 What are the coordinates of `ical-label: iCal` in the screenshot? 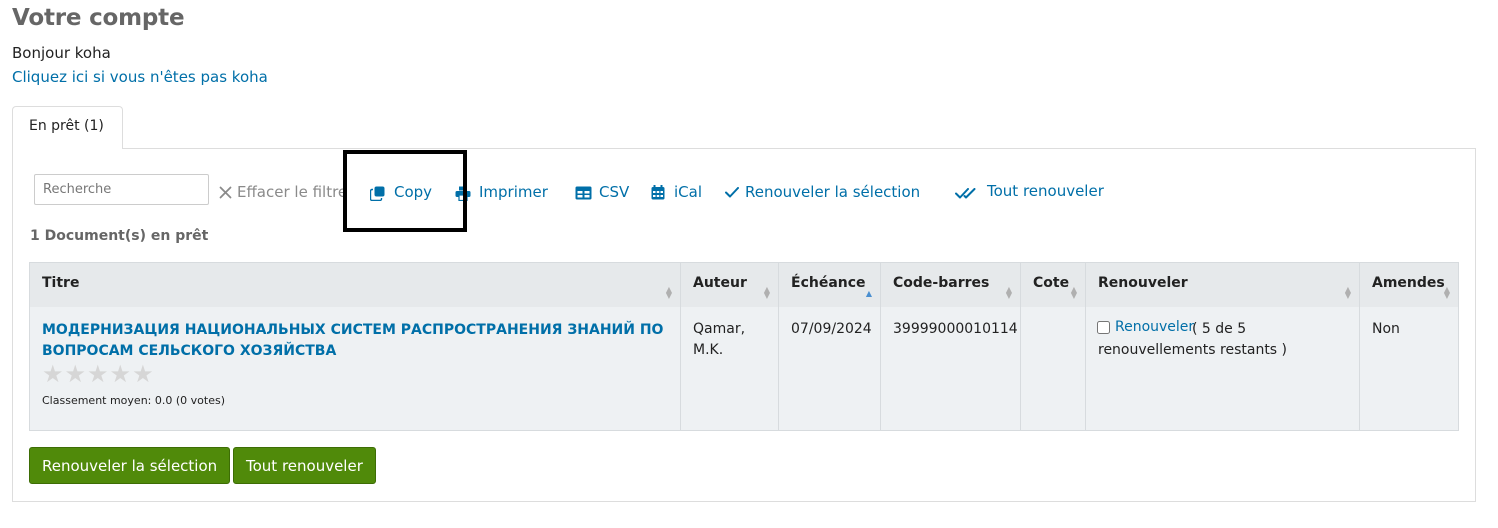 It's located at (688, 192).